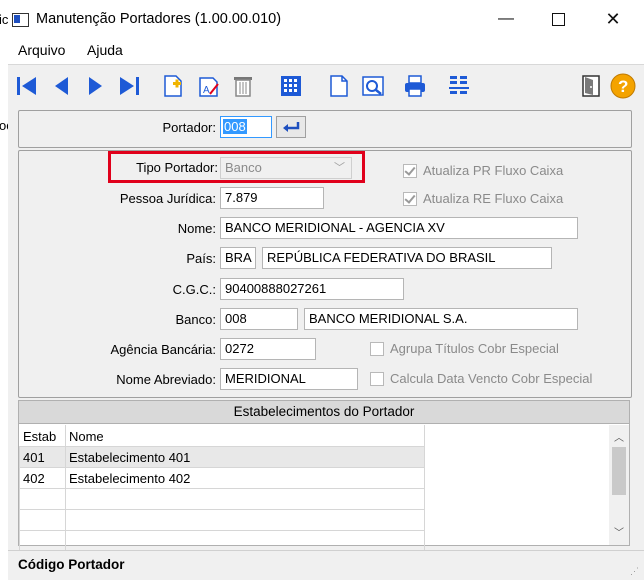 Image resolution: width=644 pixels, height=580 pixels. What do you see at coordinates (619, 531) in the screenshot?
I see `scroll-down-icon: ﹀` at bounding box center [619, 531].